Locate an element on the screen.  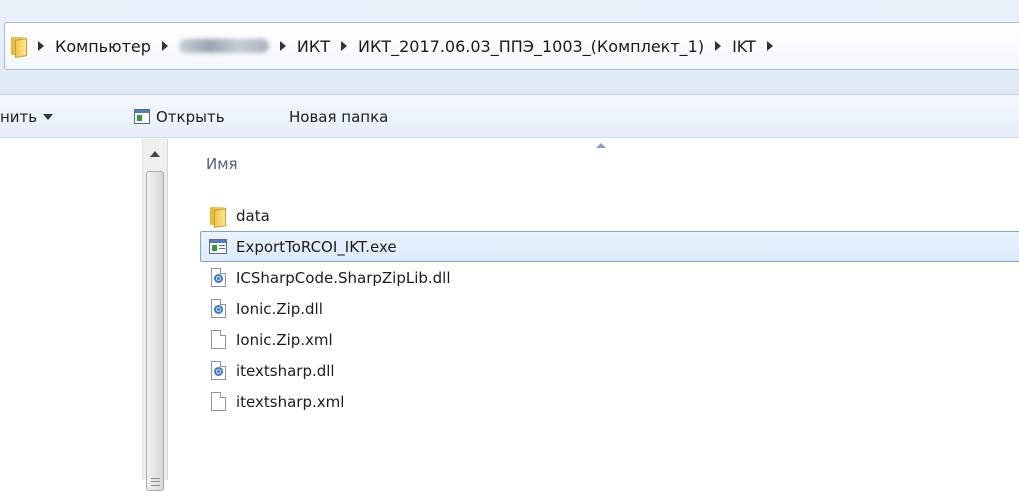
scroll-thumb is located at coordinates (155, 331).